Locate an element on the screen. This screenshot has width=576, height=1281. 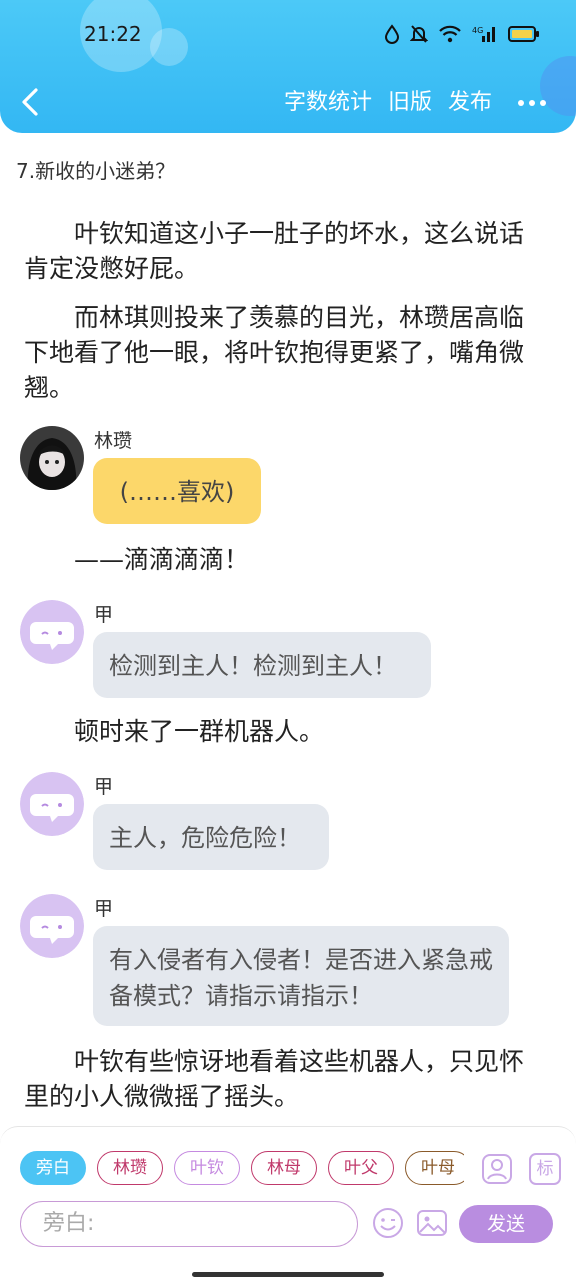
paragraph-text: 叶钦知道这小子一肚子的坏水，这么说话肯定没憋好屁。 is located at coordinates (274, 251).